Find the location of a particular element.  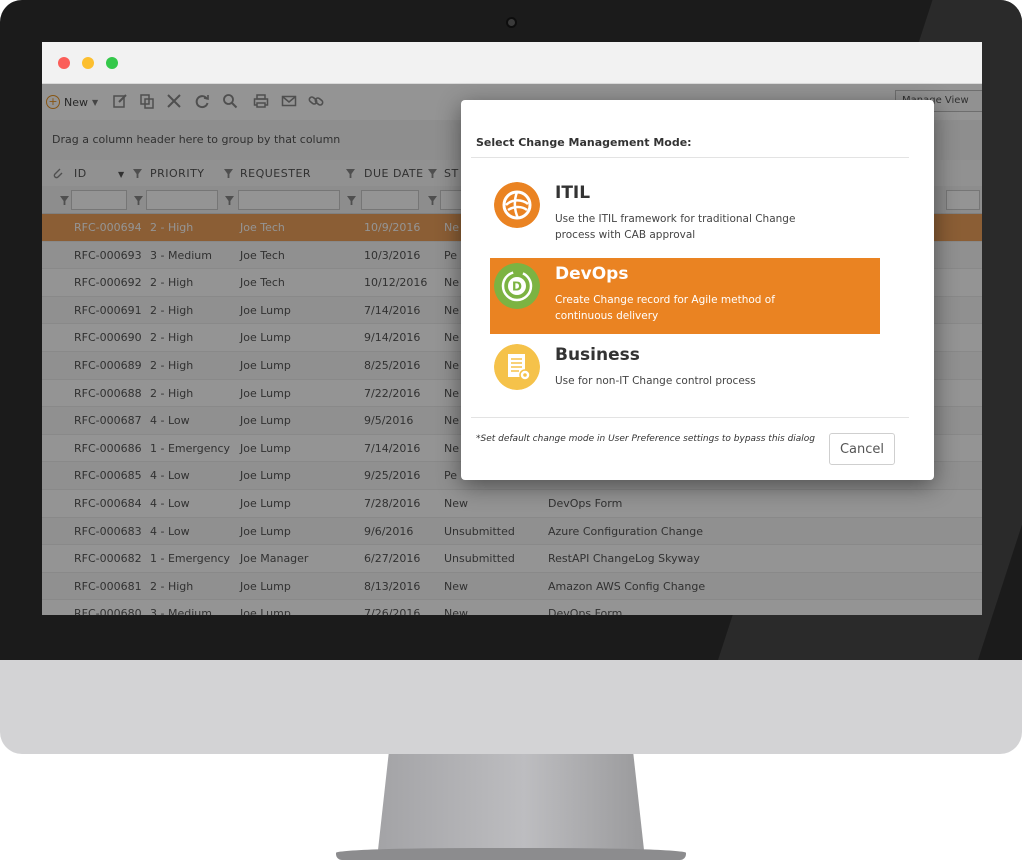

business-icon is located at coordinates (517, 367).